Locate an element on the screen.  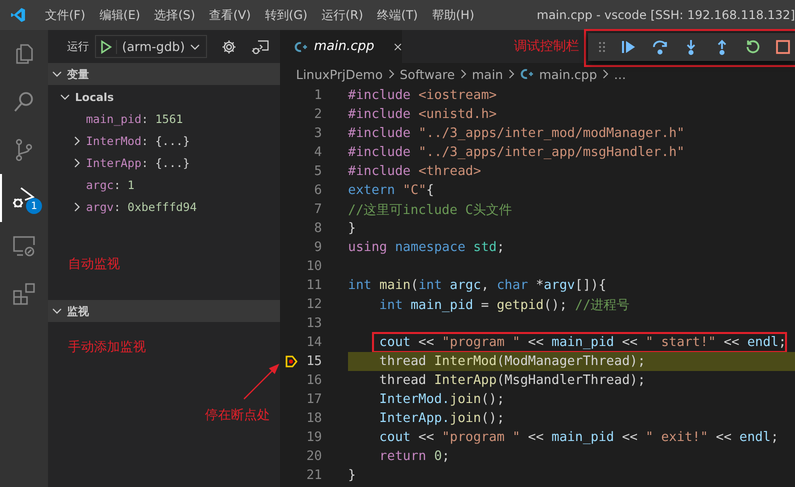
menu-item: 转到(G) is located at coordinates (286, 15).